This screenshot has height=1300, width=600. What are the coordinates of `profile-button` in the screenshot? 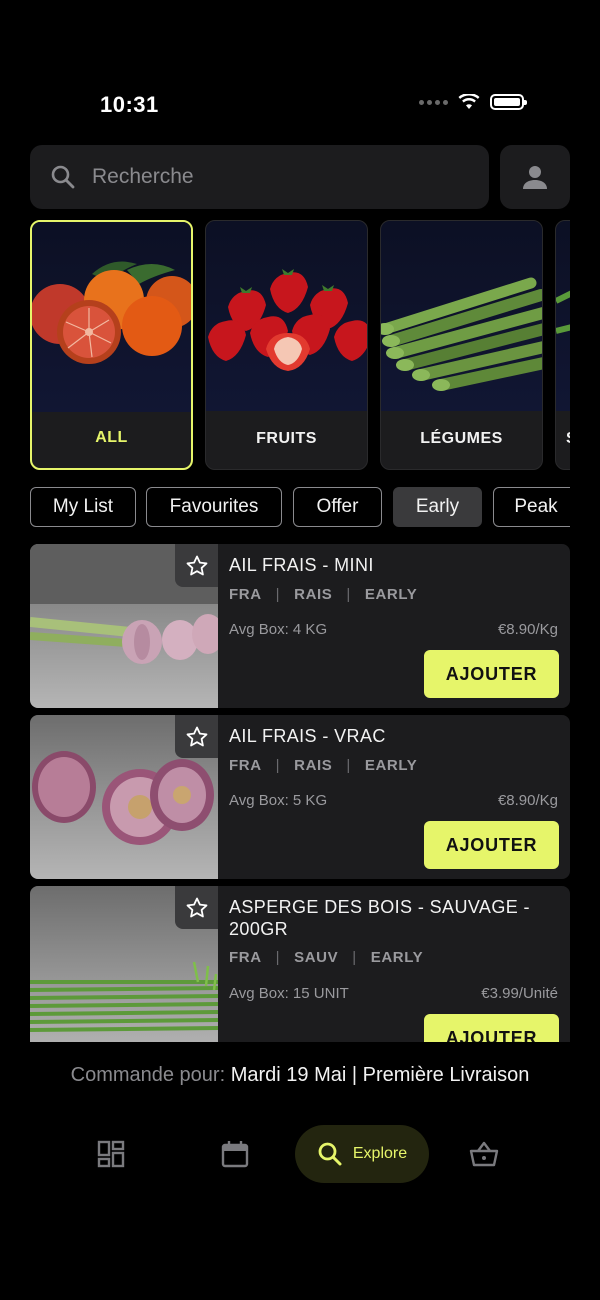 It's located at (535, 177).